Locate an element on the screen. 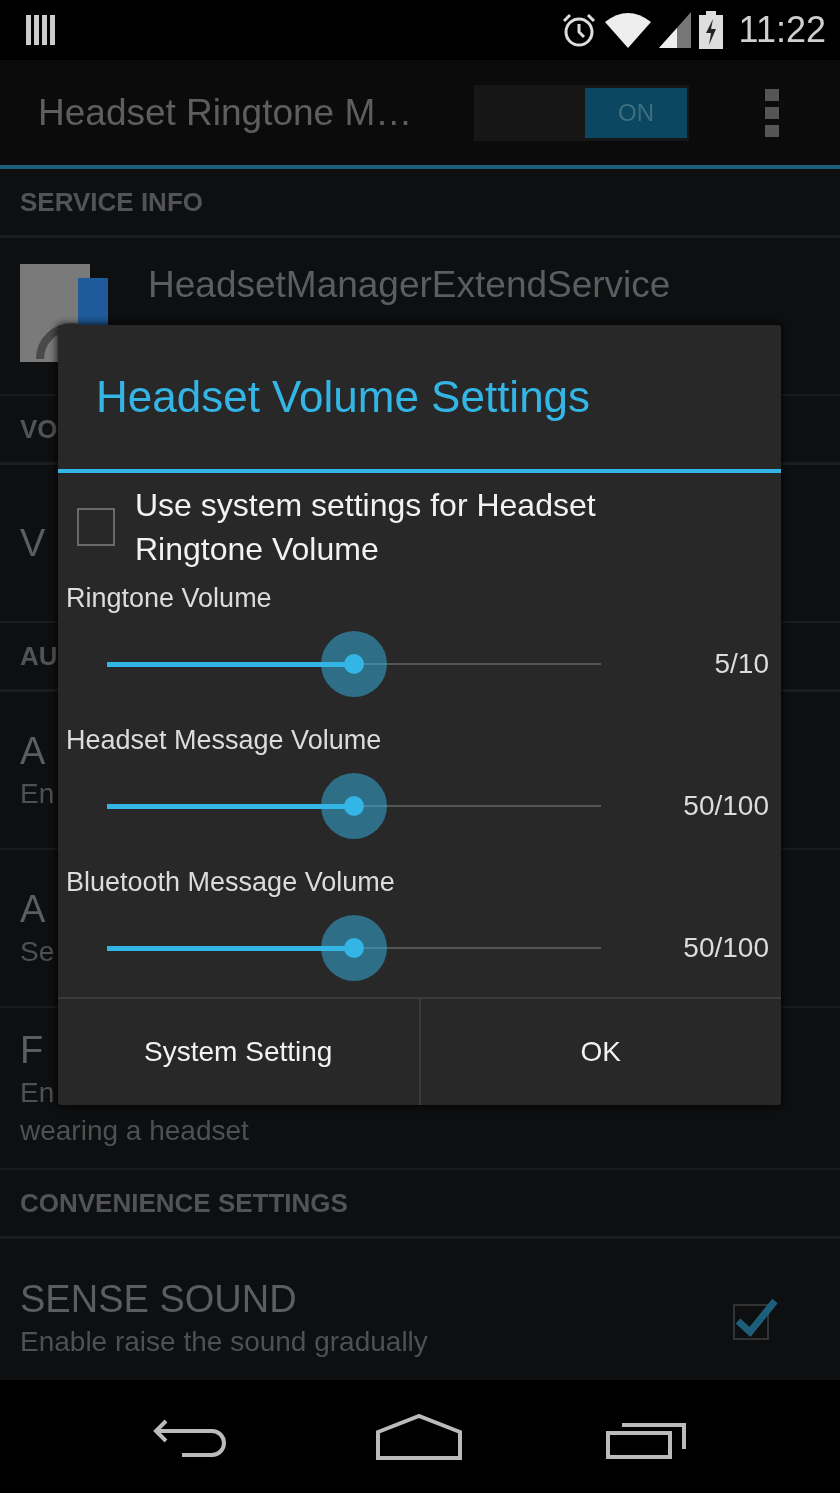 This screenshot has width=840, height=1493. item-title: SENSE SOUND is located at coordinates (158, 1299).